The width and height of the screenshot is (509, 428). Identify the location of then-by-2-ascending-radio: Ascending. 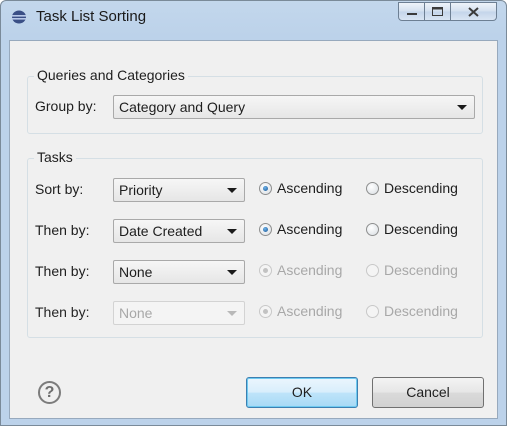
(300, 270).